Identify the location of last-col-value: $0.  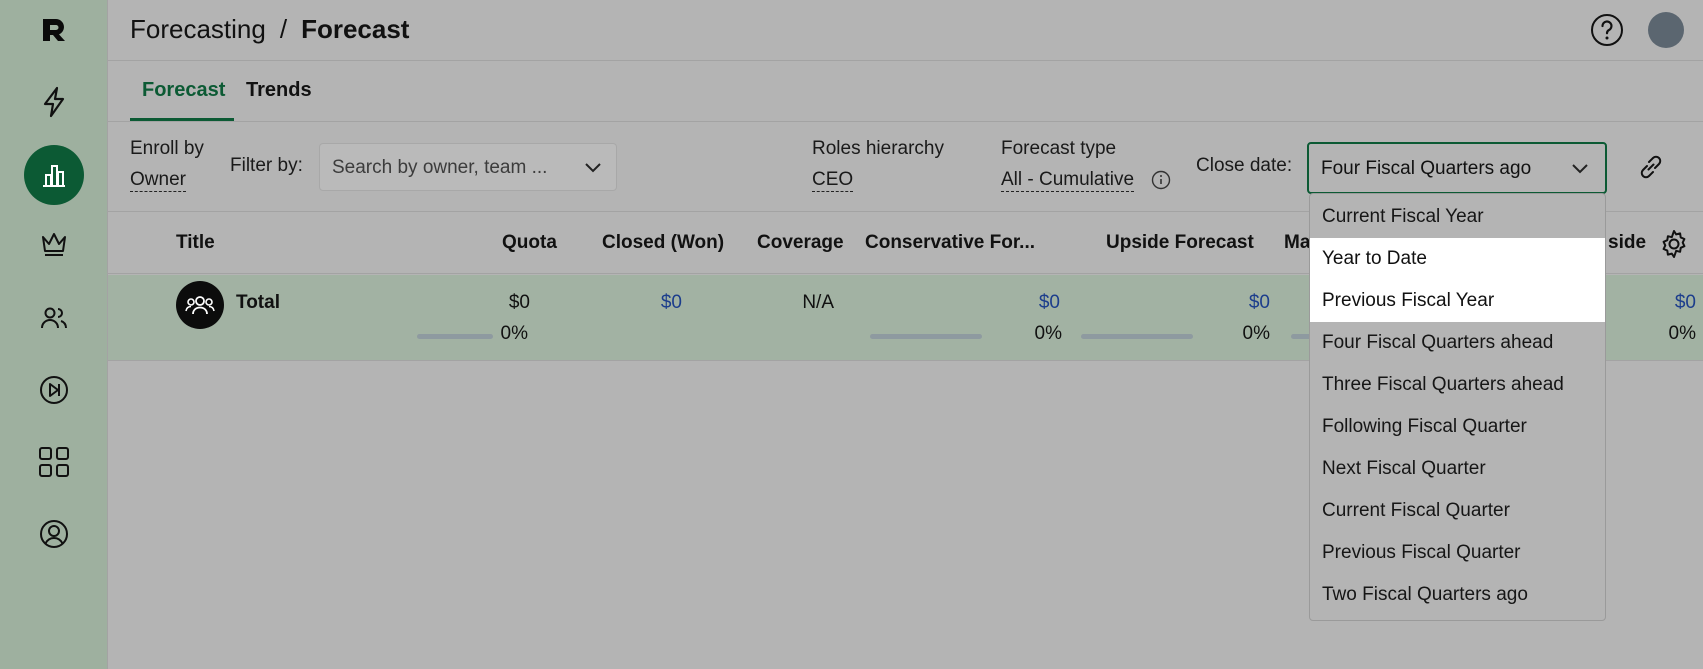
(1685, 303).